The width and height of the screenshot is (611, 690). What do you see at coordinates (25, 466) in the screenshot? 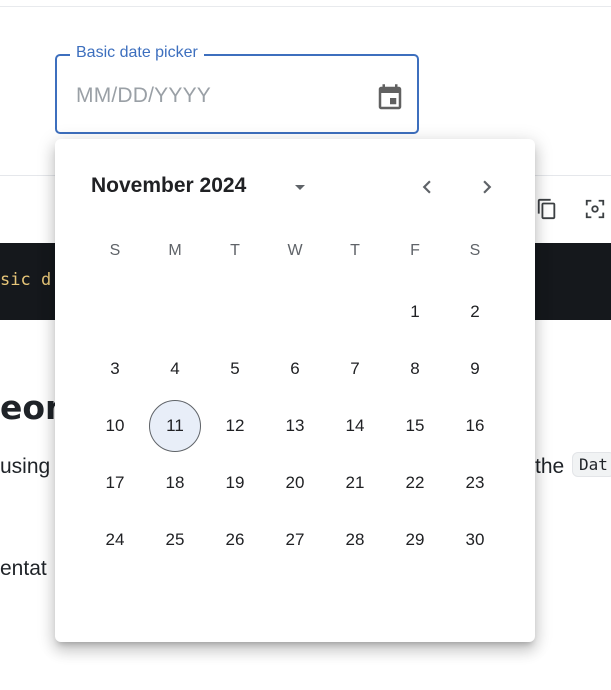
I see `paragraph-text-left: using` at bounding box center [25, 466].